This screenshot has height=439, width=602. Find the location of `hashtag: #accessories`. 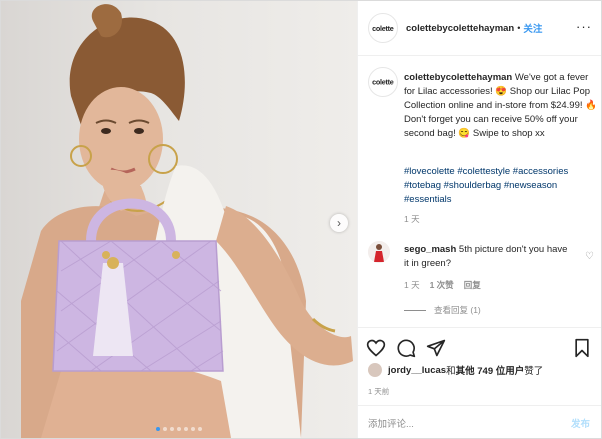

hashtag: #accessories is located at coordinates (540, 171).